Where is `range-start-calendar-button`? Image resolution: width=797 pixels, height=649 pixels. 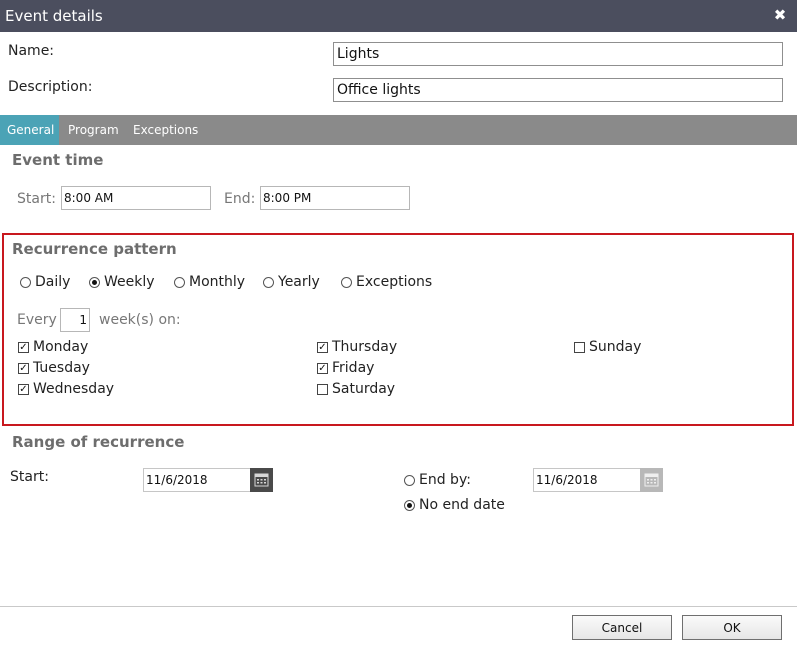 range-start-calendar-button is located at coordinates (261, 480).